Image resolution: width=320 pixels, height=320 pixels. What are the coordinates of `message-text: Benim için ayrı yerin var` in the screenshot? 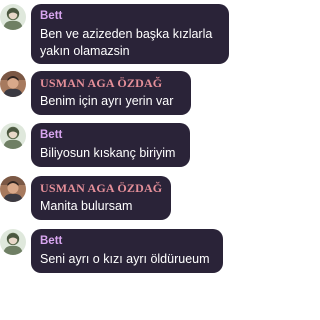 It's located at (107, 101).